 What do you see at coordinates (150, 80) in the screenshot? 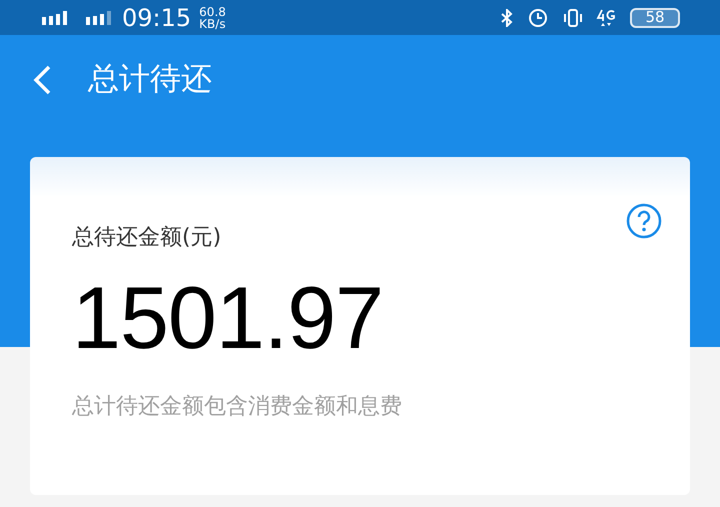
I see `page-title: 总计待还` at bounding box center [150, 80].